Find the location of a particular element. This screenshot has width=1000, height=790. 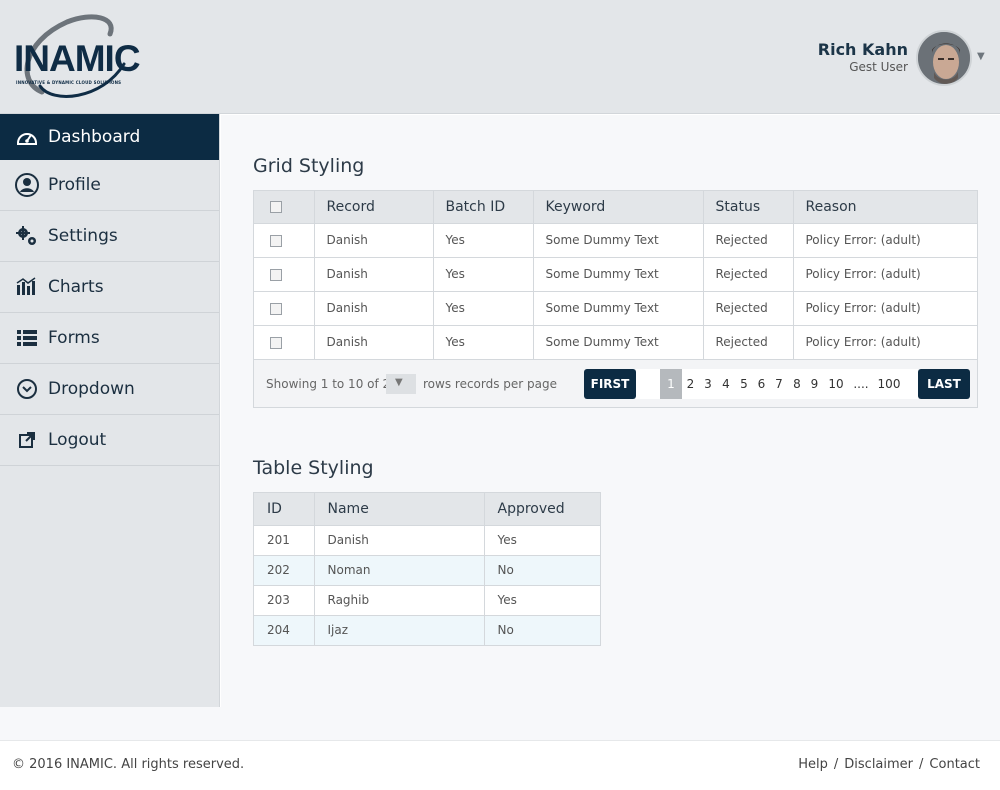

user-name: Rich Kahn is located at coordinates (862, 49).